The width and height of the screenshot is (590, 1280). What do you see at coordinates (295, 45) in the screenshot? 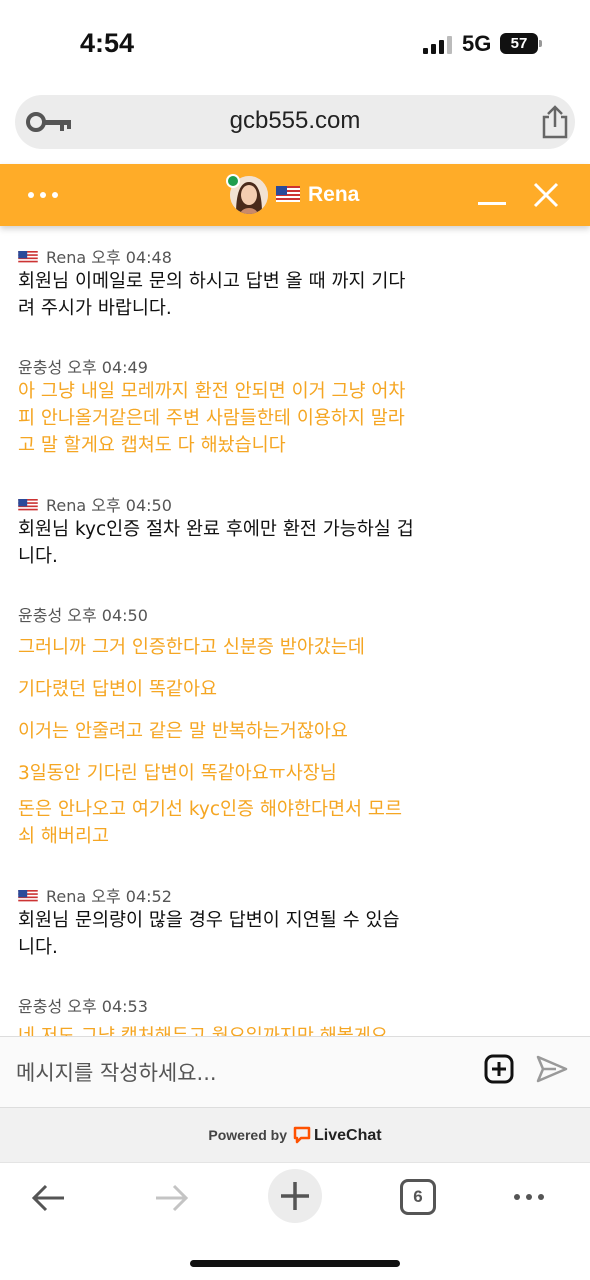
I see `status-bar: 4:54 5G 57` at bounding box center [295, 45].